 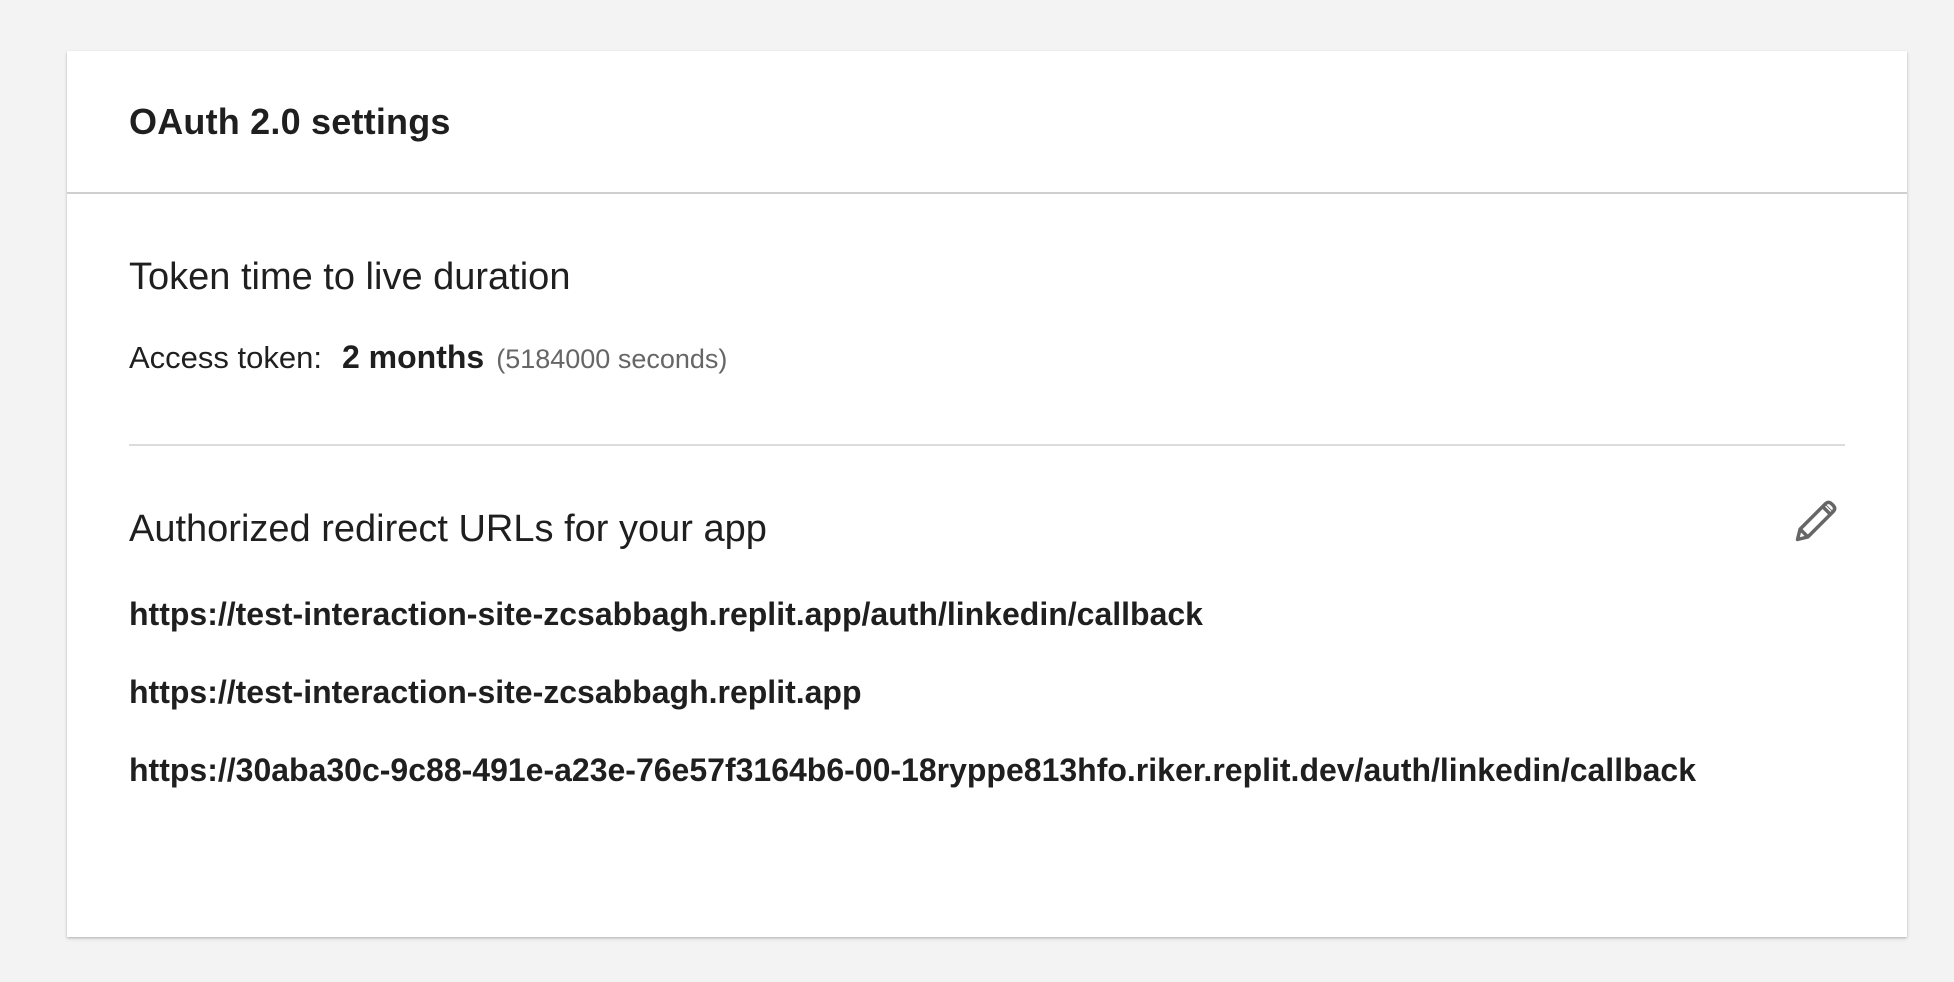 I want to click on access-token-row: Access token: 2 months (5184000 seconds), so click(x=987, y=357).